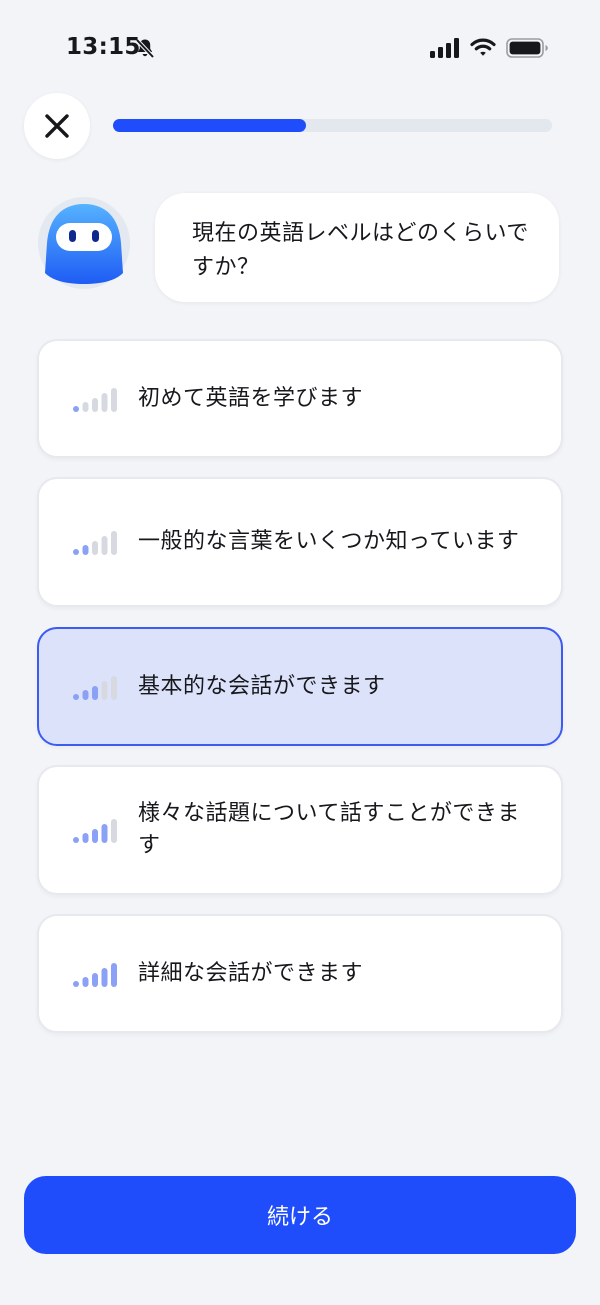  What do you see at coordinates (262, 686) in the screenshot?
I see `option-label: 基本的な会話ができます` at bounding box center [262, 686].